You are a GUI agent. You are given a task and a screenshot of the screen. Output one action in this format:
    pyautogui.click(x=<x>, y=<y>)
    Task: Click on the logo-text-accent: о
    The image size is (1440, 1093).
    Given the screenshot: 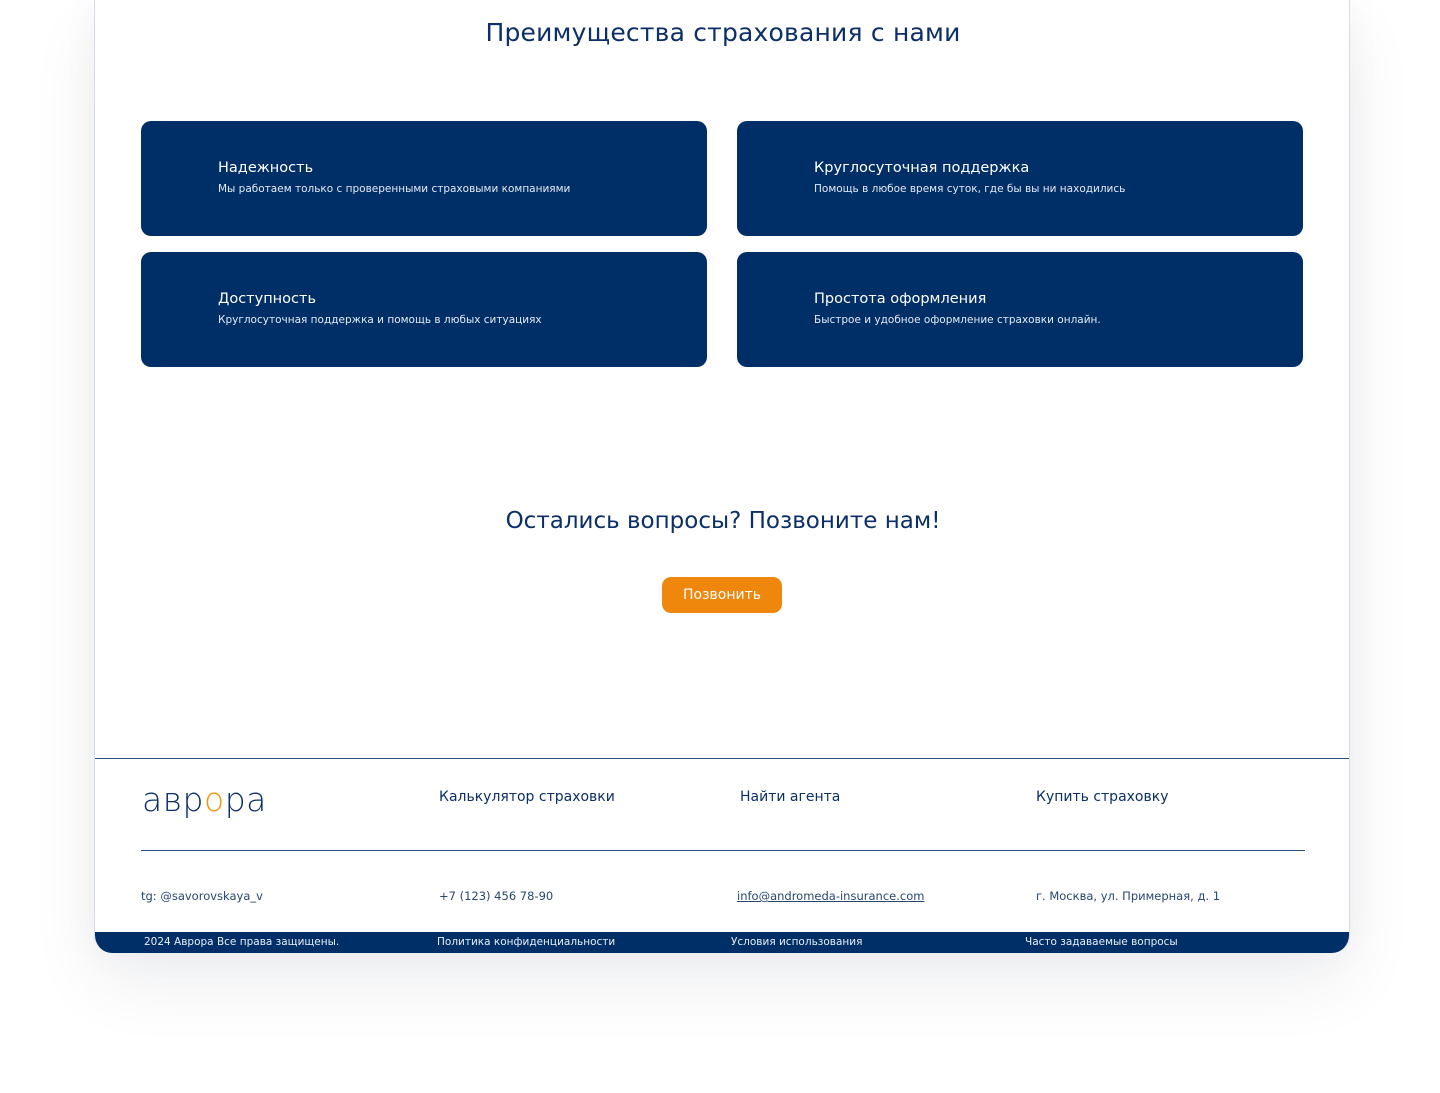 What is the action you would take?
    pyautogui.click(x=214, y=799)
    